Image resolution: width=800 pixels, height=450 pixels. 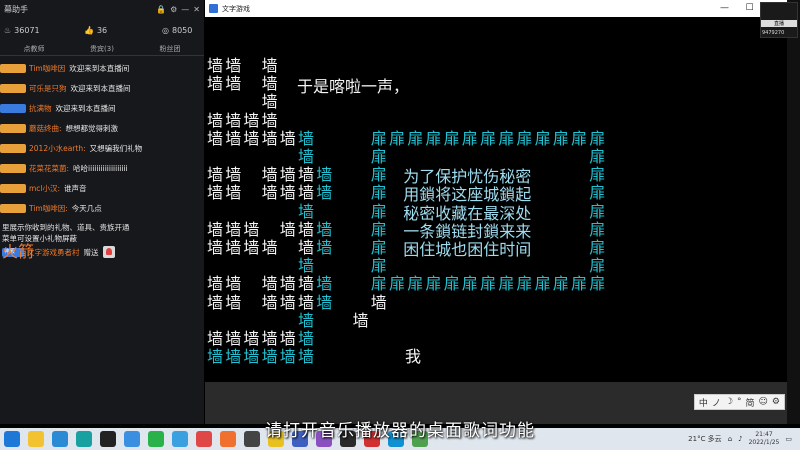 I want to click on ime-emoji-icon: ☺, so click(x=763, y=402).